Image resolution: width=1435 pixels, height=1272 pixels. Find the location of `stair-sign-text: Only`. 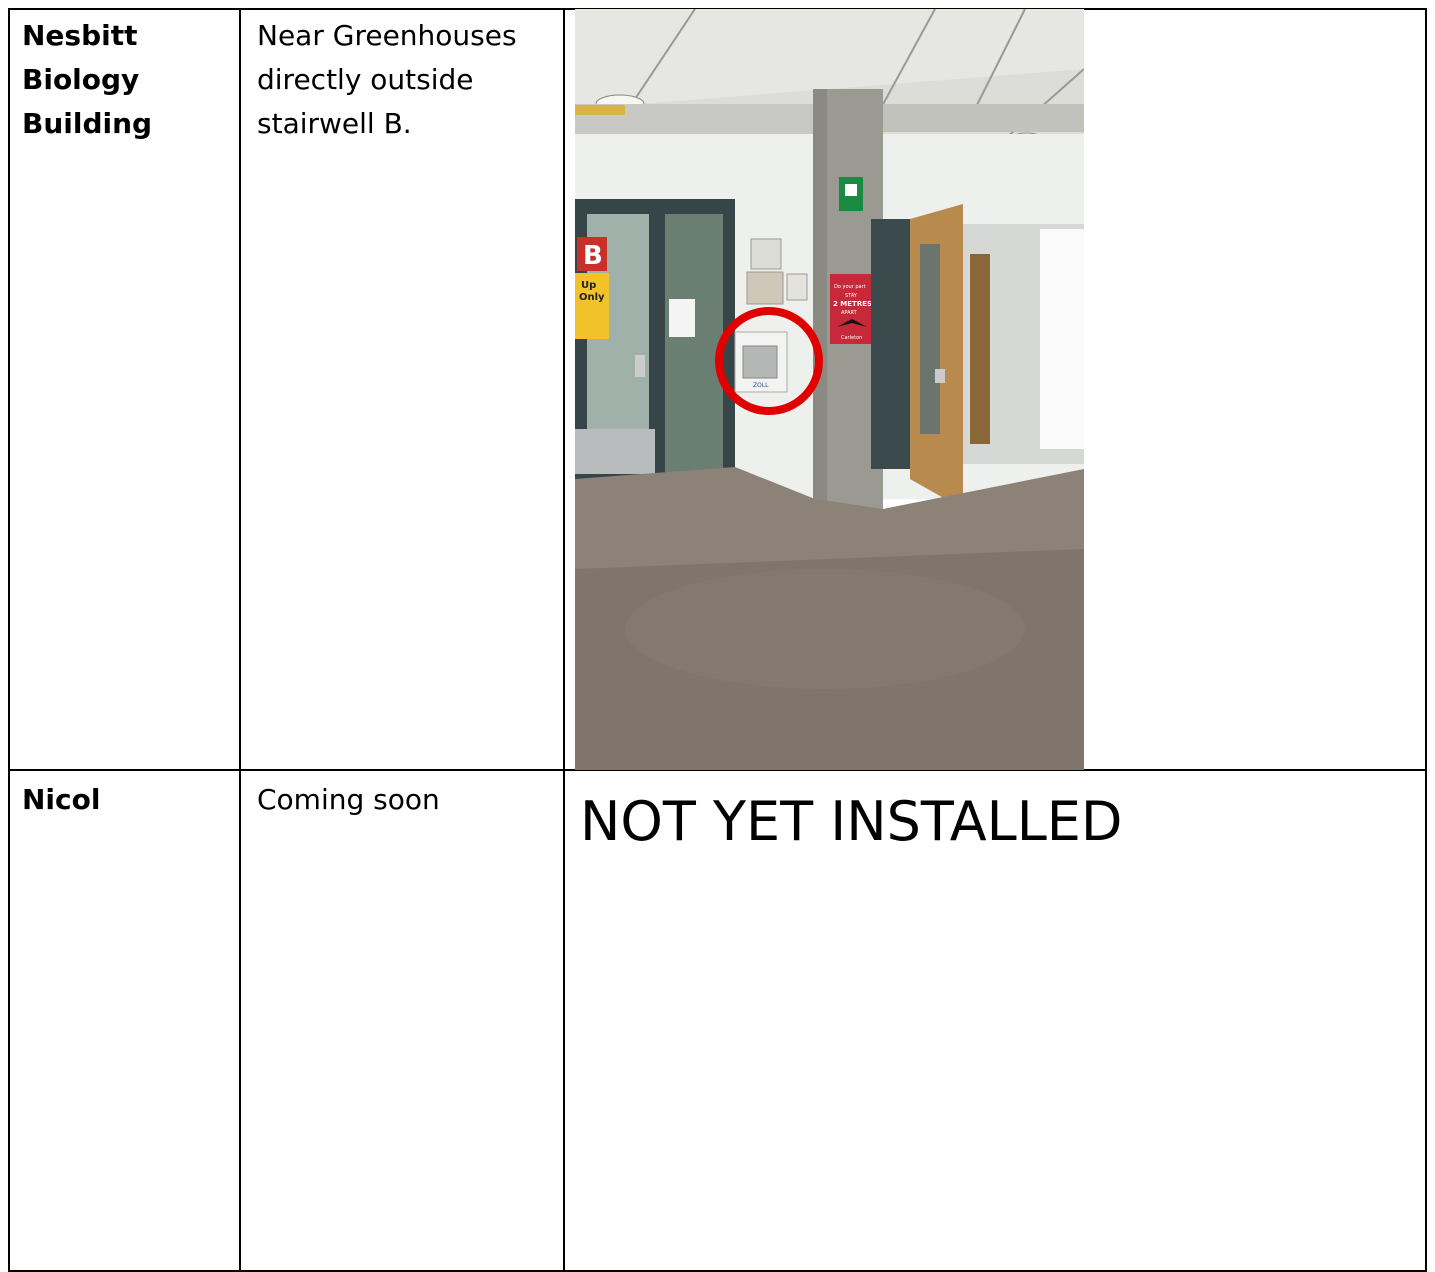

stair-sign-text: Only is located at coordinates (592, 297).